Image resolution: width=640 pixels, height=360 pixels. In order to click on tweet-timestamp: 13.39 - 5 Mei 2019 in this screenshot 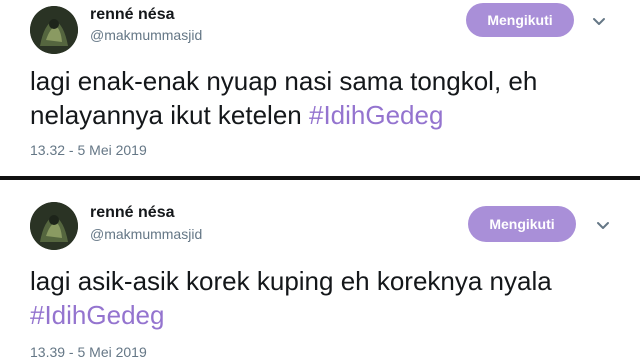, I will do `click(88, 352)`.